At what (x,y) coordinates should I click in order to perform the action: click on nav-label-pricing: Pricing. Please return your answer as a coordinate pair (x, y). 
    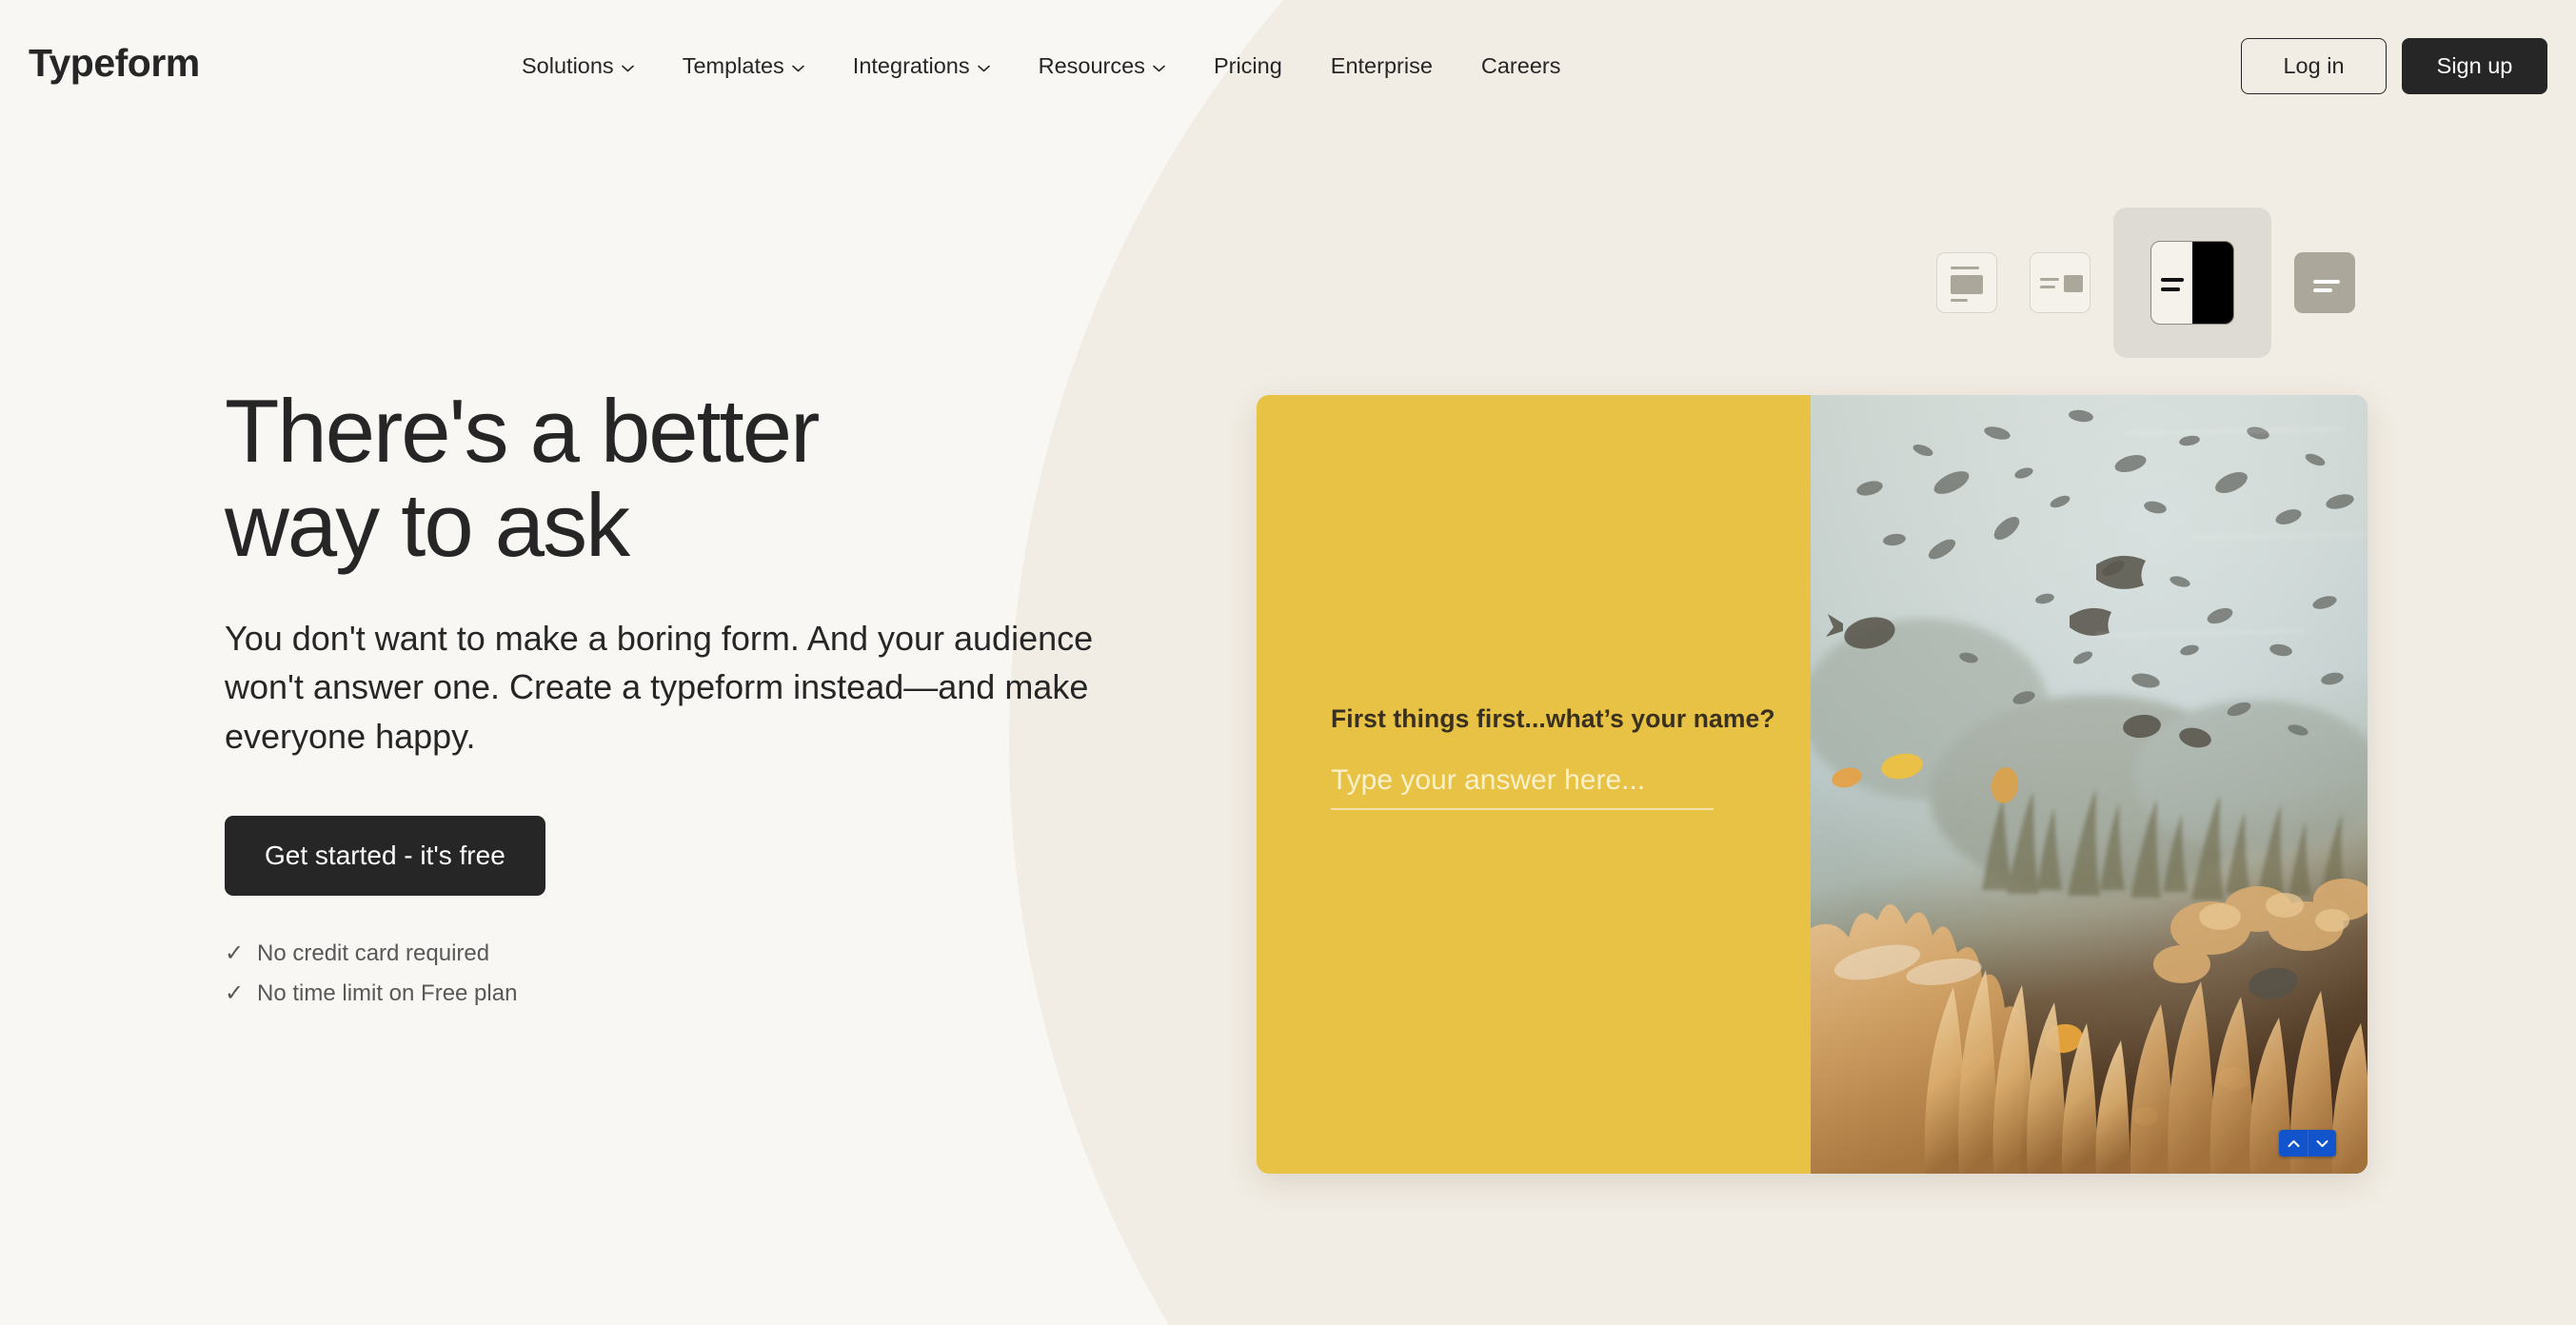
    Looking at the image, I should click on (1247, 65).